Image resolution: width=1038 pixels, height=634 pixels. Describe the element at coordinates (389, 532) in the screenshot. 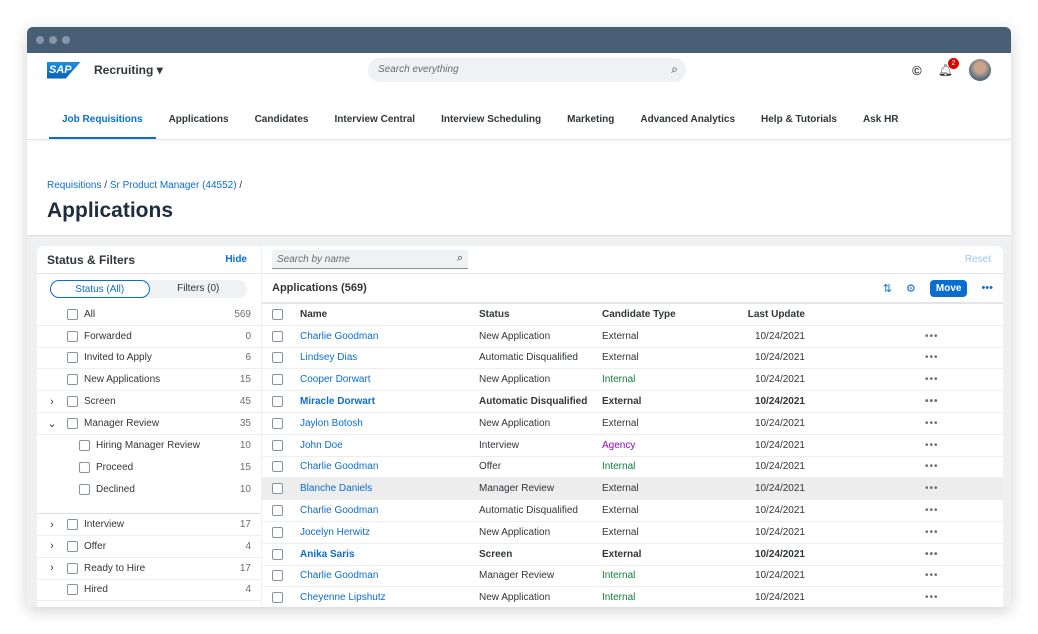

I see `candidate-name-link: Jocelyn Herwitz` at that location.